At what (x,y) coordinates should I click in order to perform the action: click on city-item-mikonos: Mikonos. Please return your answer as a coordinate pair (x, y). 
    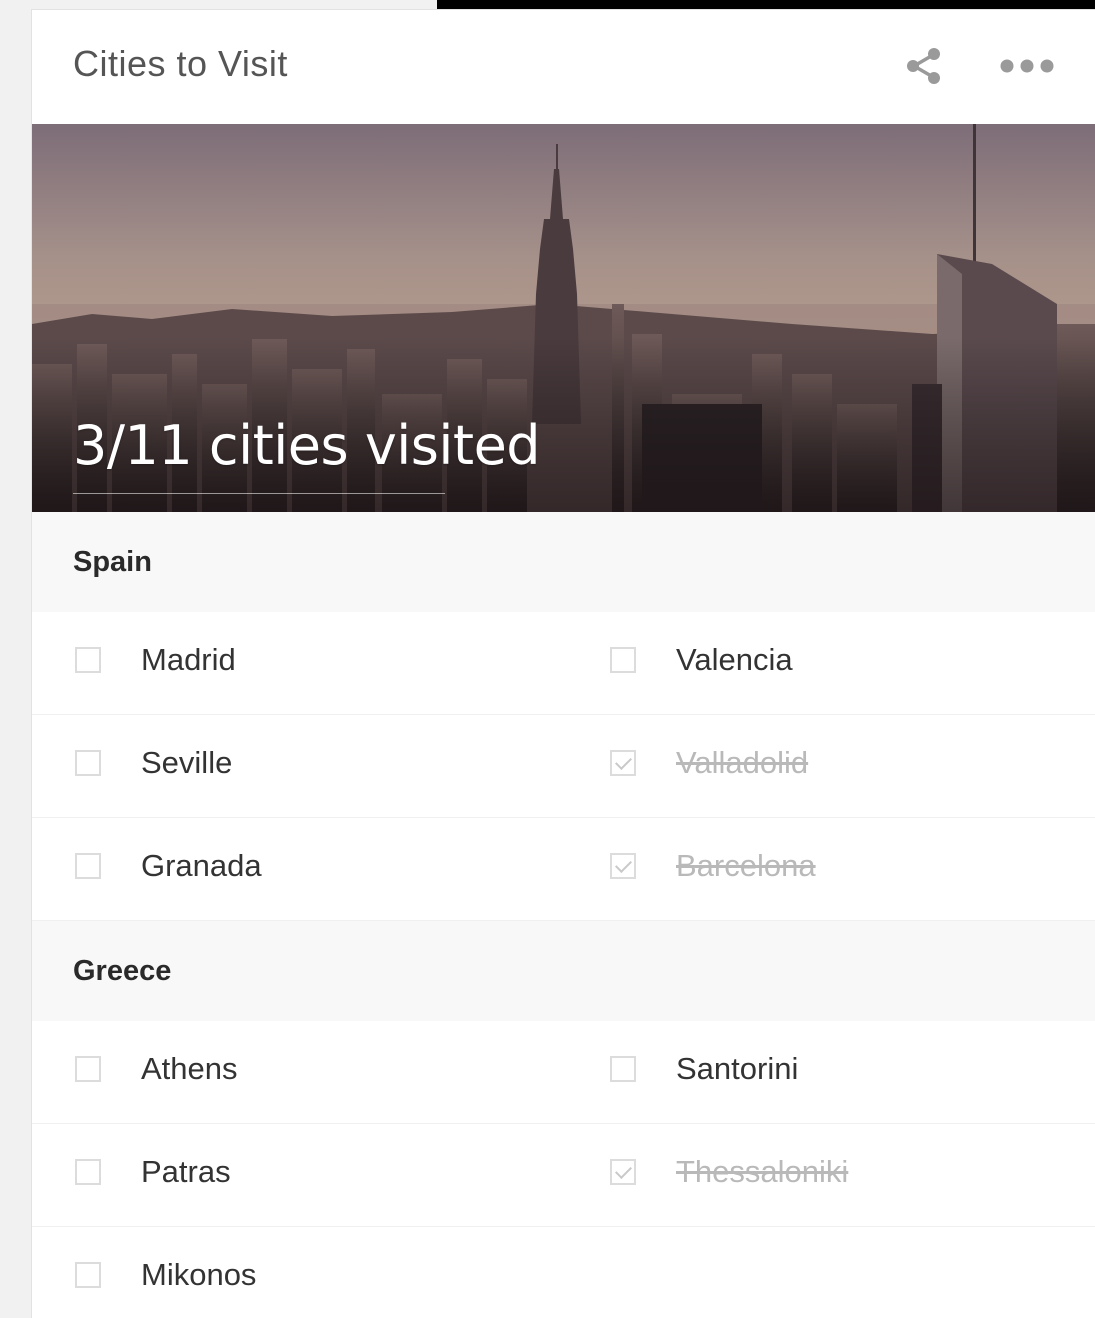
    Looking at the image, I should click on (272, 1272).